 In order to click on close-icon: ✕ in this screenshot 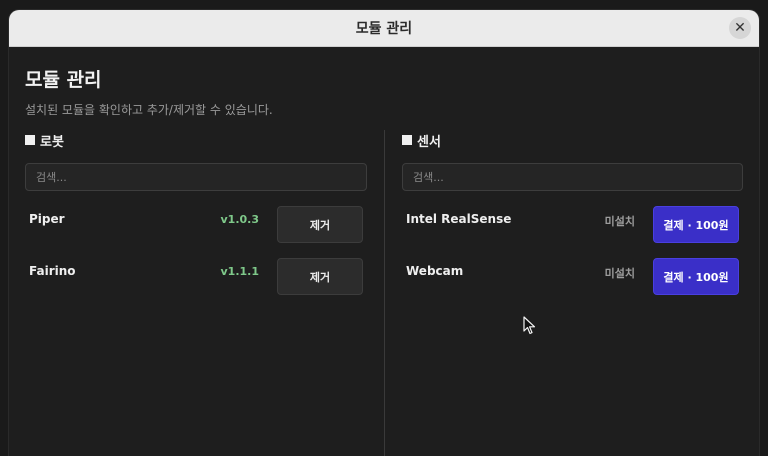, I will do `click(740, 28)`.